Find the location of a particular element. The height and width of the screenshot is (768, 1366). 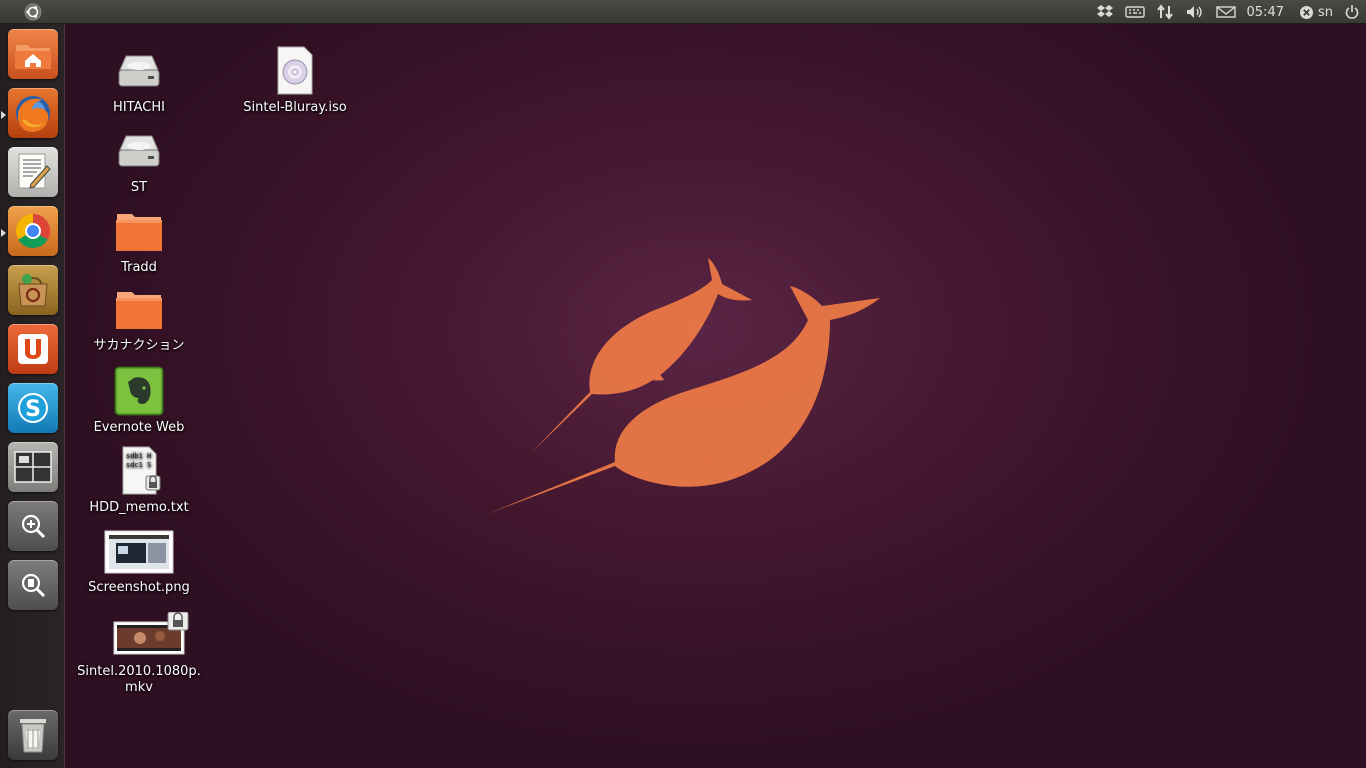

memo-preview-line-1: sdb1 H is located at coordinates (138, 456).